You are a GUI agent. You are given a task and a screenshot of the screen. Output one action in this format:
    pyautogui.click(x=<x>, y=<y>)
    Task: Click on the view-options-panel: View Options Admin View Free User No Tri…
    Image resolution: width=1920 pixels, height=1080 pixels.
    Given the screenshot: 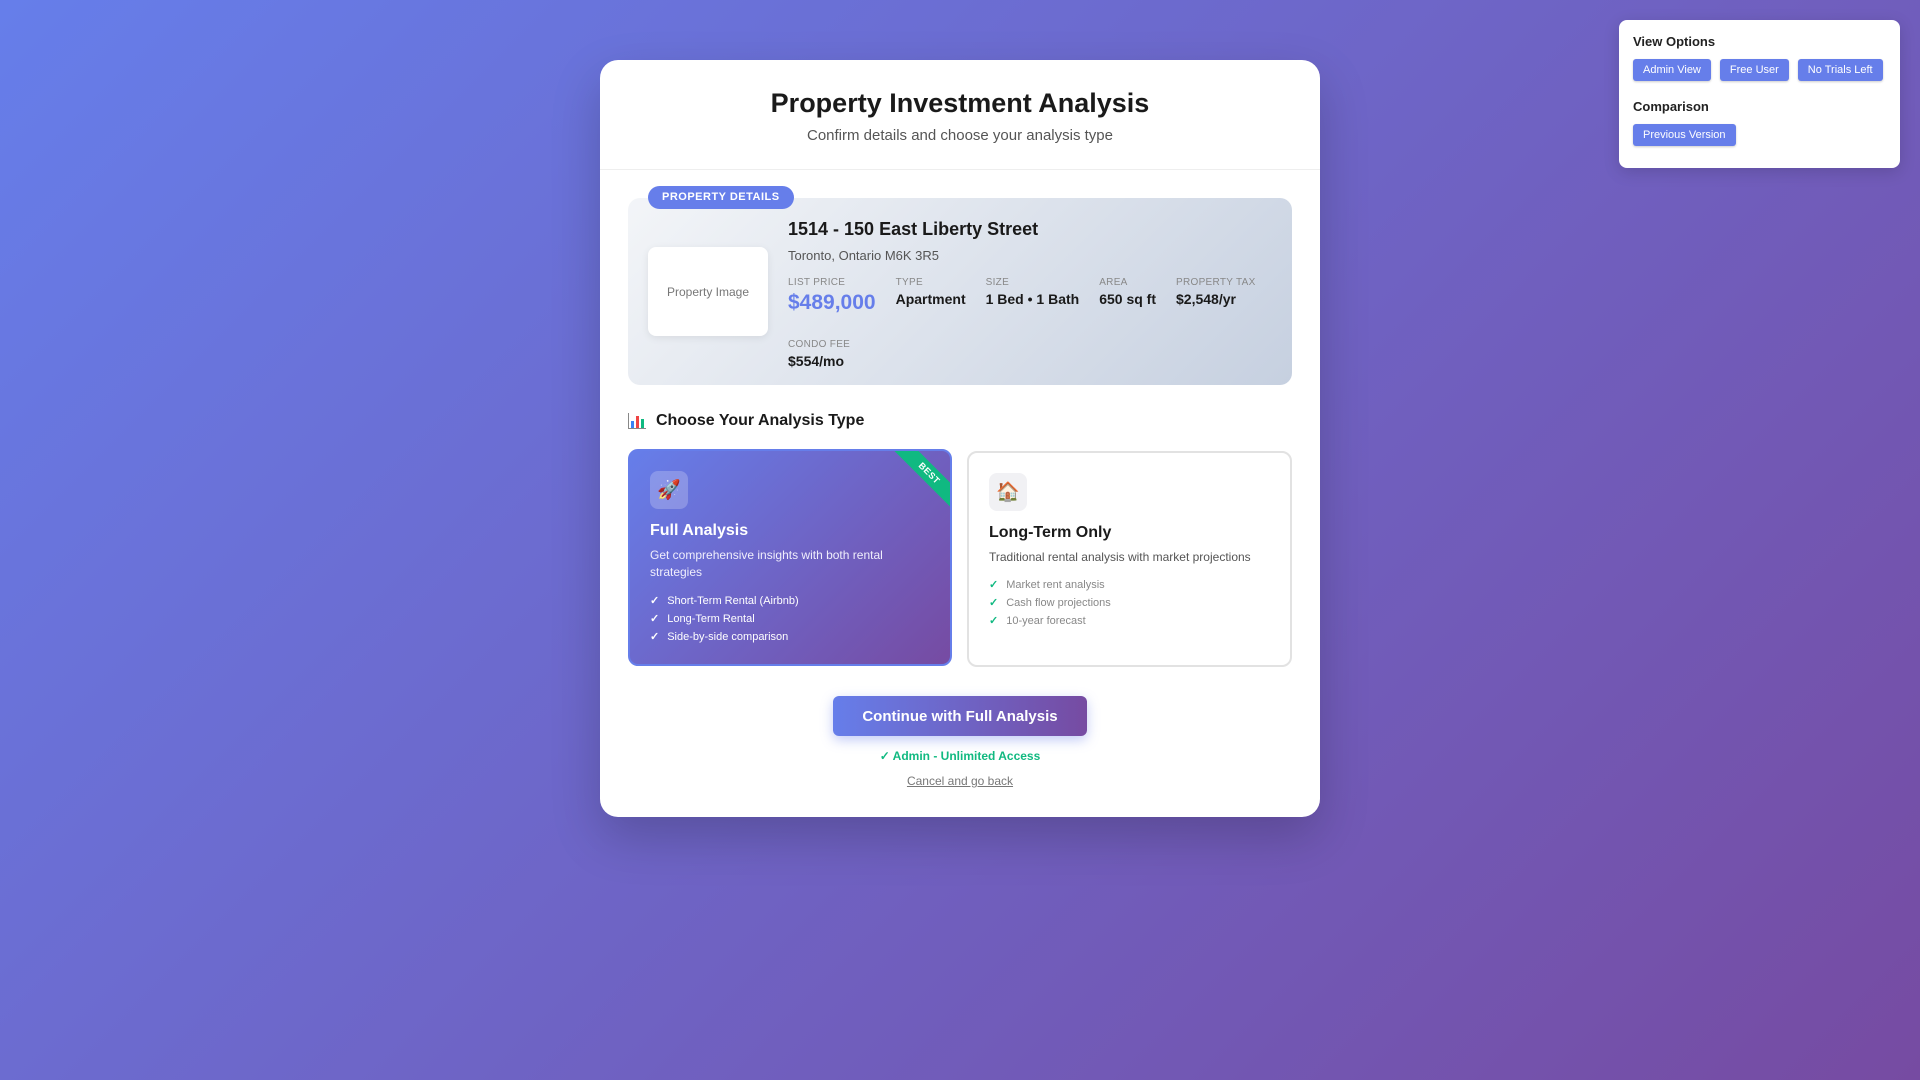 What is the action you would take?
    pyautogui.click(x=1759, y=94)
    